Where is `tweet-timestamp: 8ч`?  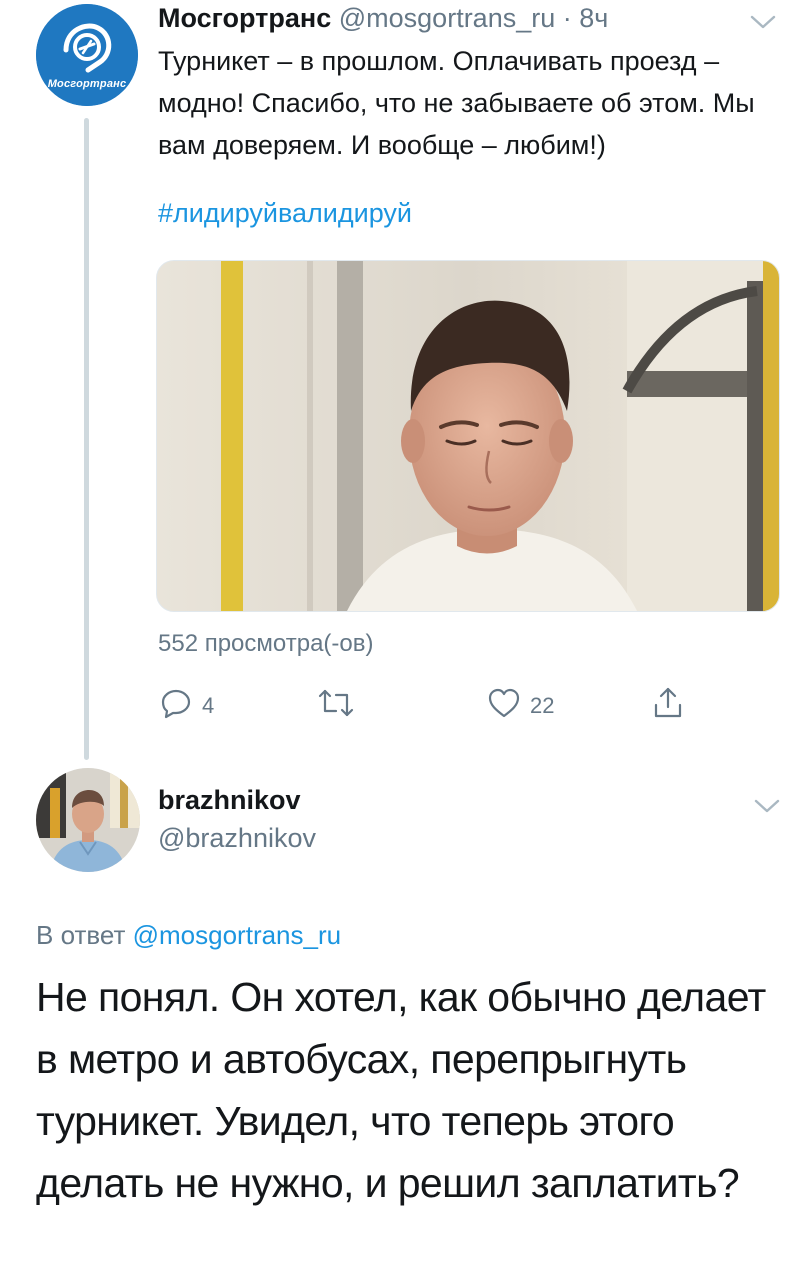
tweet-timestamp: 8ч is located at coordinates (593, 18).